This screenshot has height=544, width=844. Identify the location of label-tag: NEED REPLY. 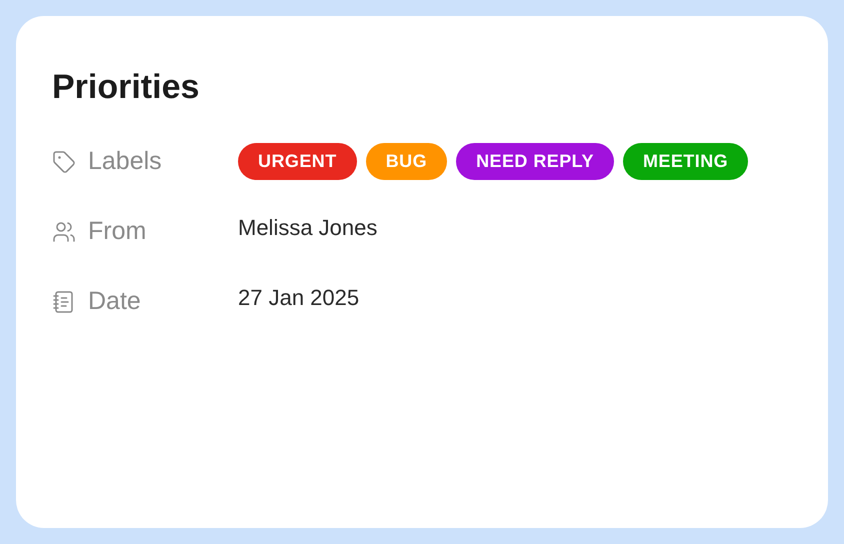
(535, 161).